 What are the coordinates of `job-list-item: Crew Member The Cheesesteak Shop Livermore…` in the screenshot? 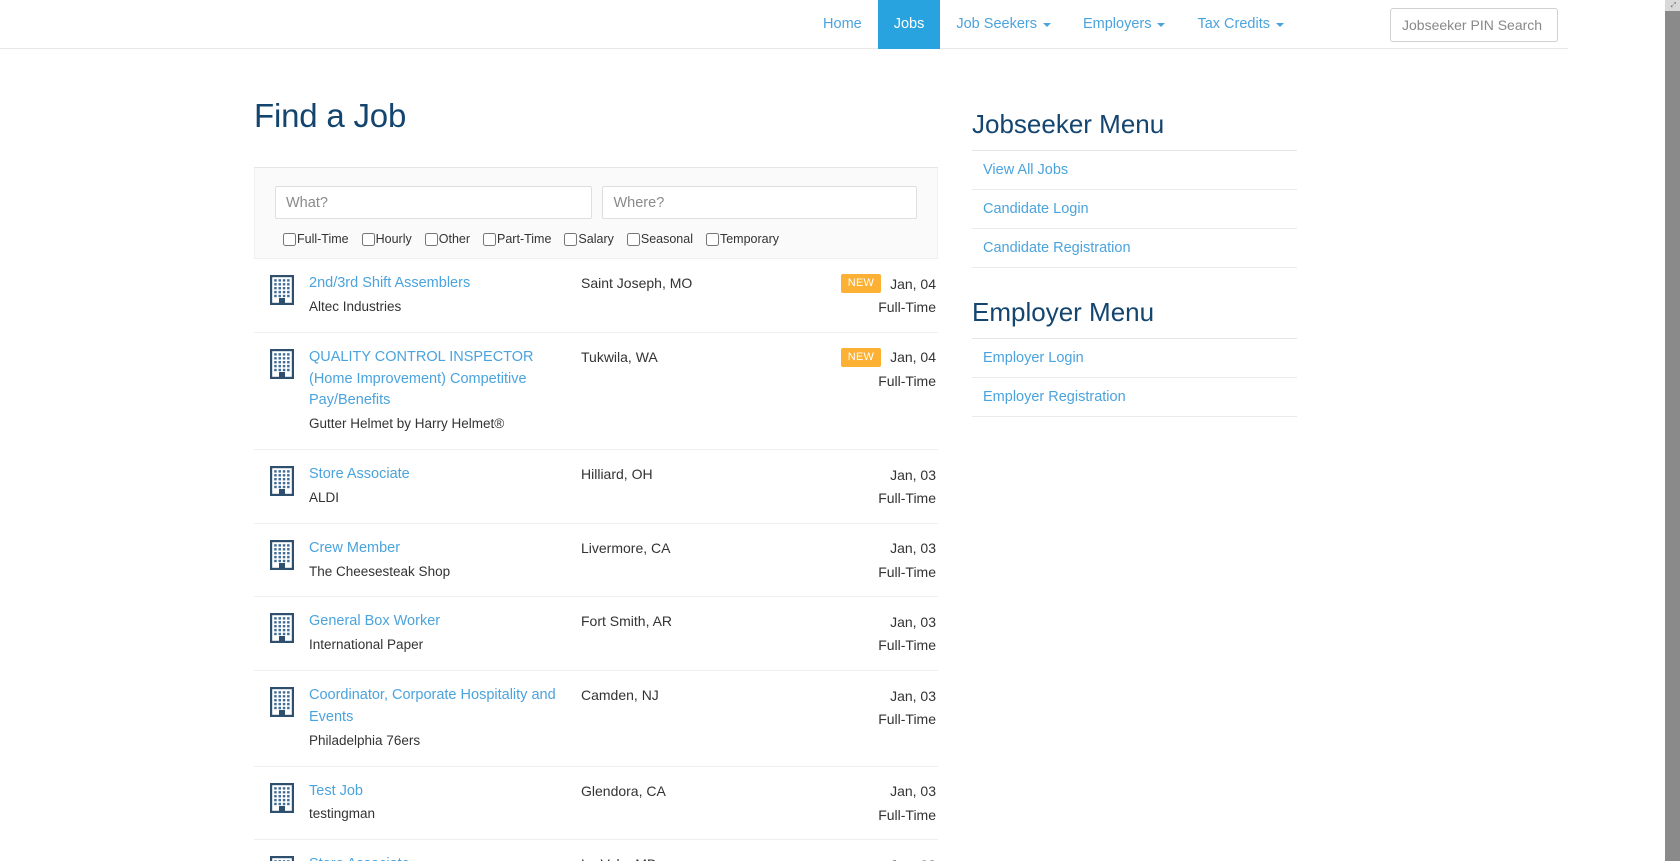 It's located at (596, 561).